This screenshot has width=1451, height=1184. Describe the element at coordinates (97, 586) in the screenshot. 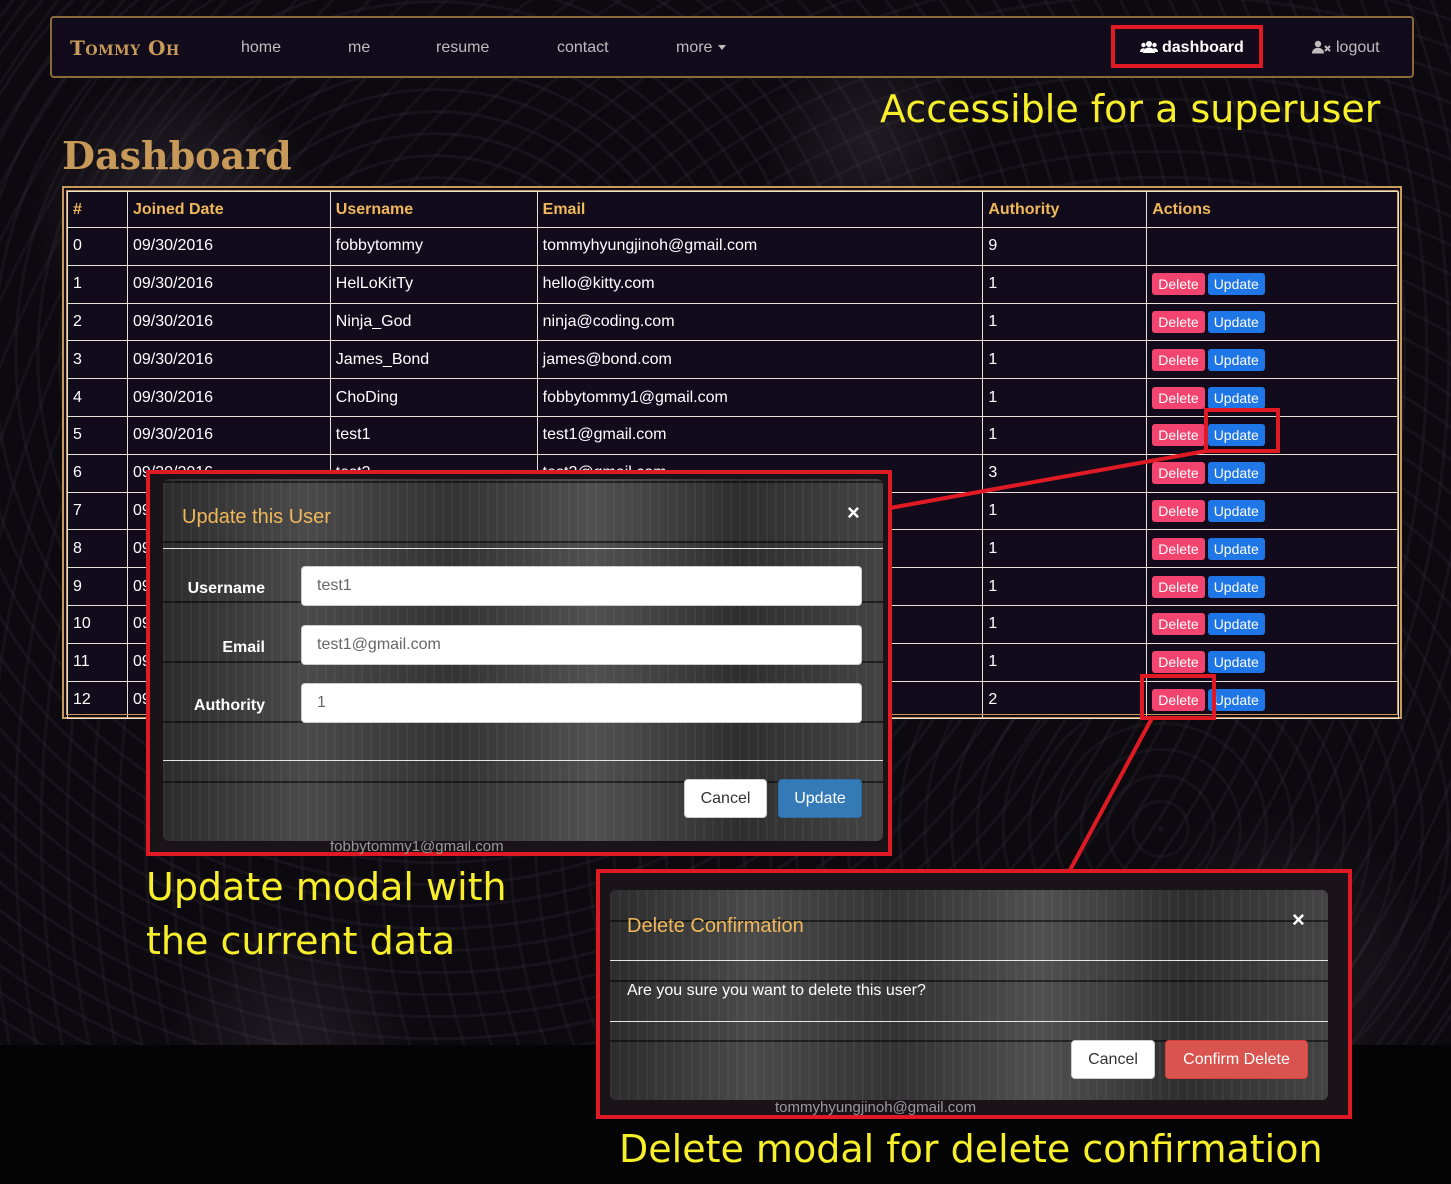

I see `cell-index: 9` at that location.